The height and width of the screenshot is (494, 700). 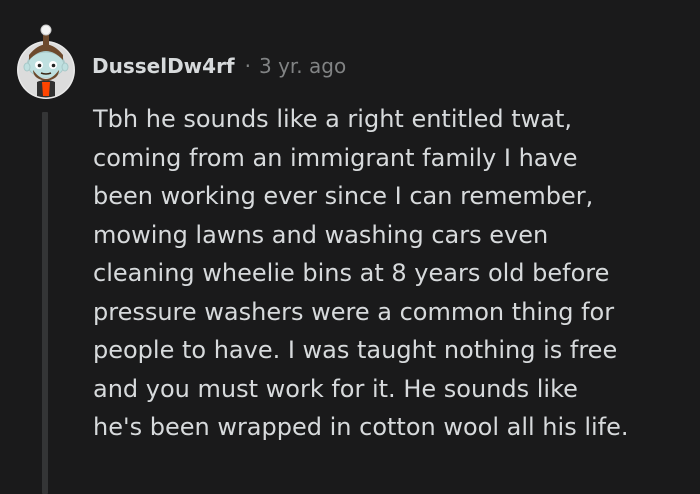 I want to click on comment-header: DusselDw4rf · 3 yr. ago, so click(x=219, y=66).